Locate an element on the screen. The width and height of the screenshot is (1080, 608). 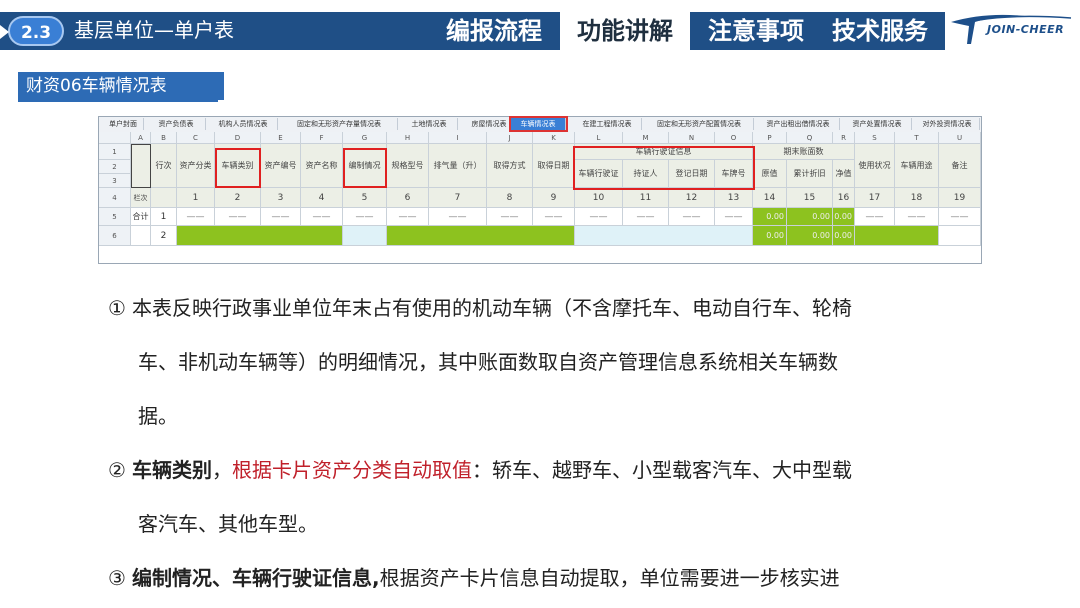
remarks-cell is located at coordinates (960, 236).